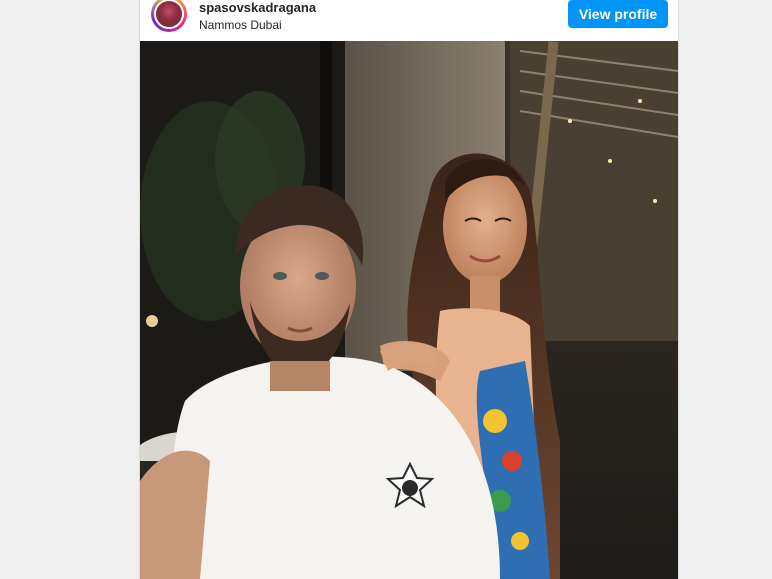 This screenshot has width=772, height=579. I want to click on profile-avatar, so click(169, 16).